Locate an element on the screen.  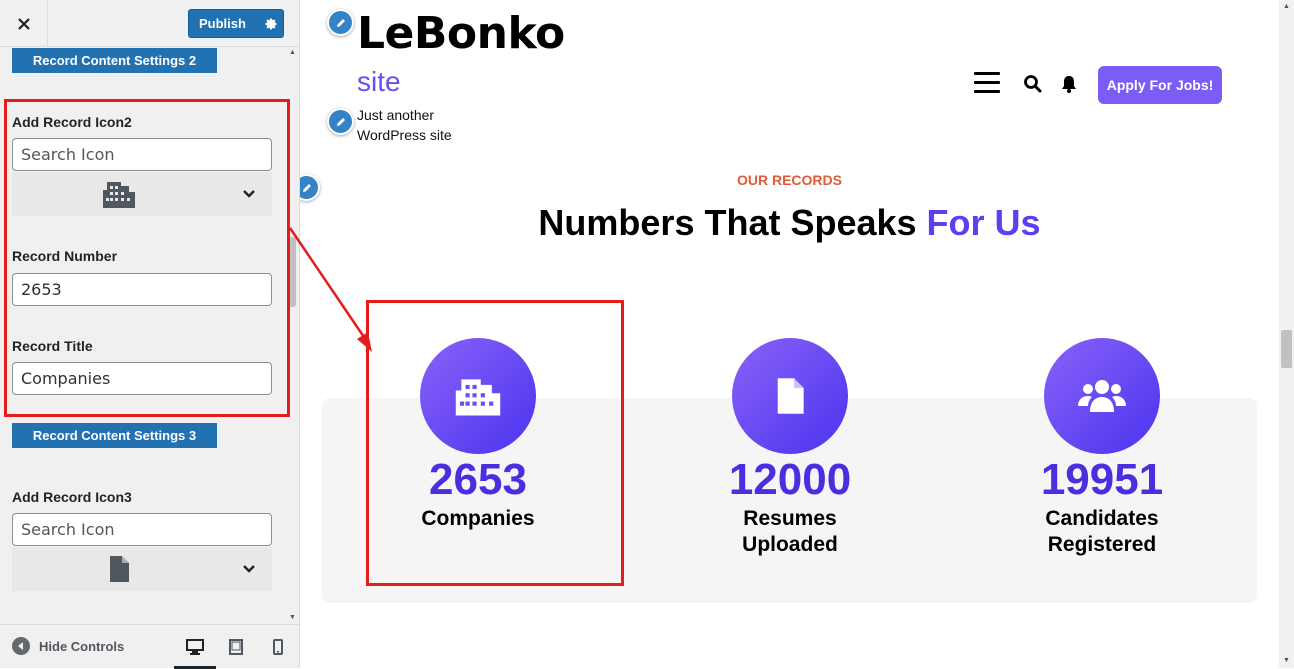
icon3-picker is located at coordinates (142, 569).